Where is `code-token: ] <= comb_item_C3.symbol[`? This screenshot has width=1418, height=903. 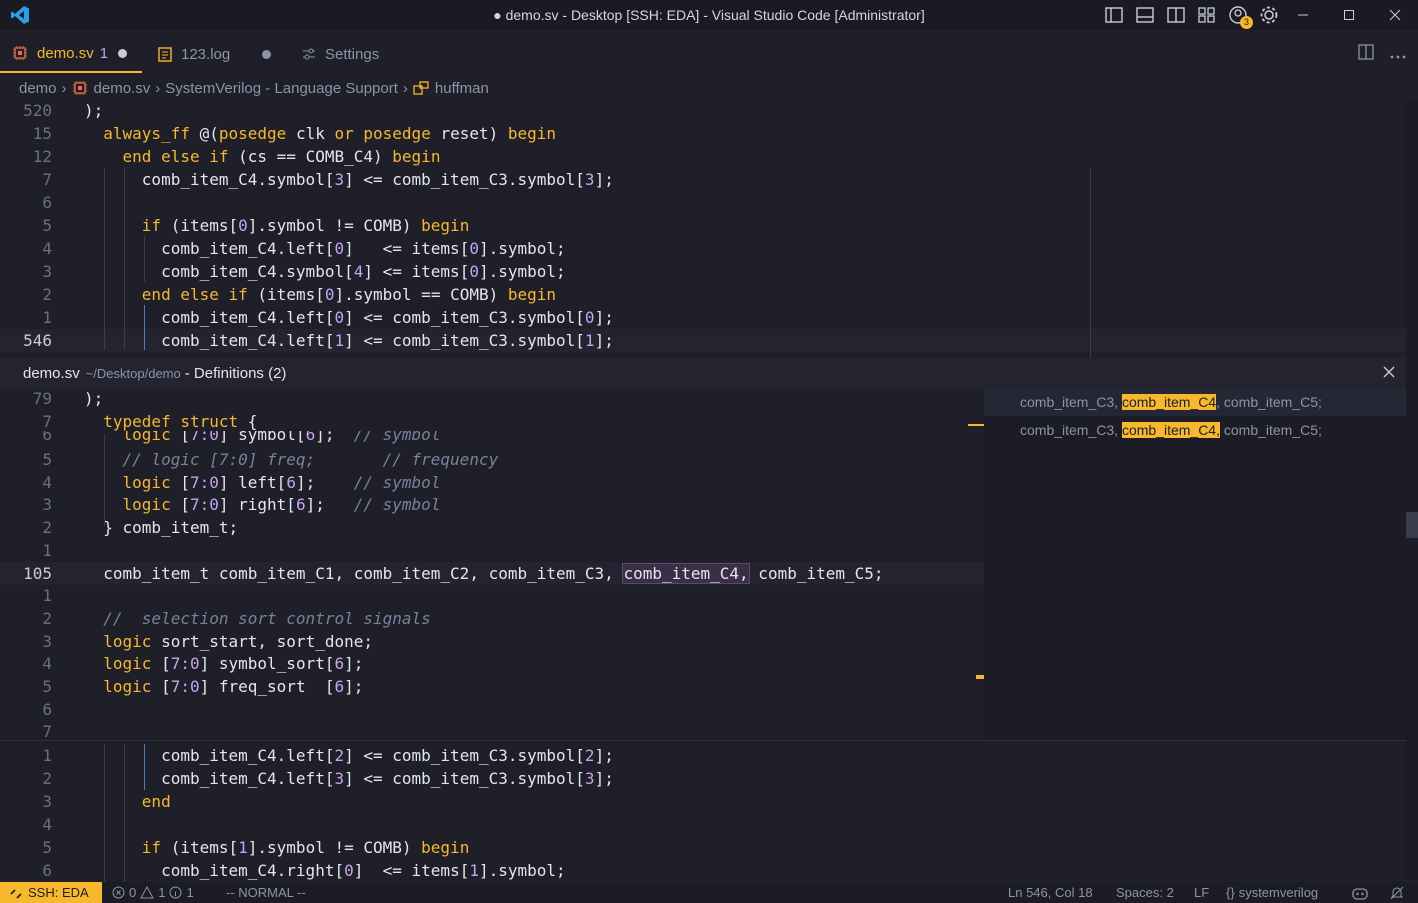 code-token: ] <= comb_item_C3.symbol[ is located at coordinates (464, 340).